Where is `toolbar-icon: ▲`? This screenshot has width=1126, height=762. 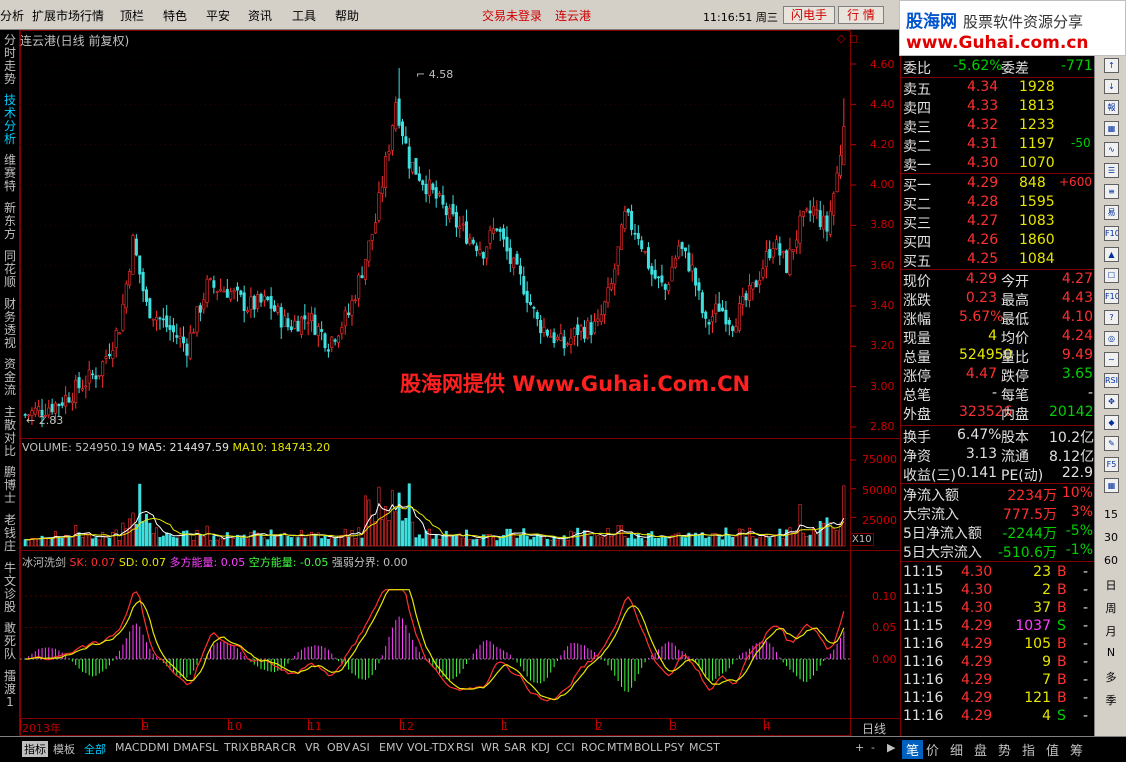 toolbar-icon: ▲ is located at coordinates (1111, 254).